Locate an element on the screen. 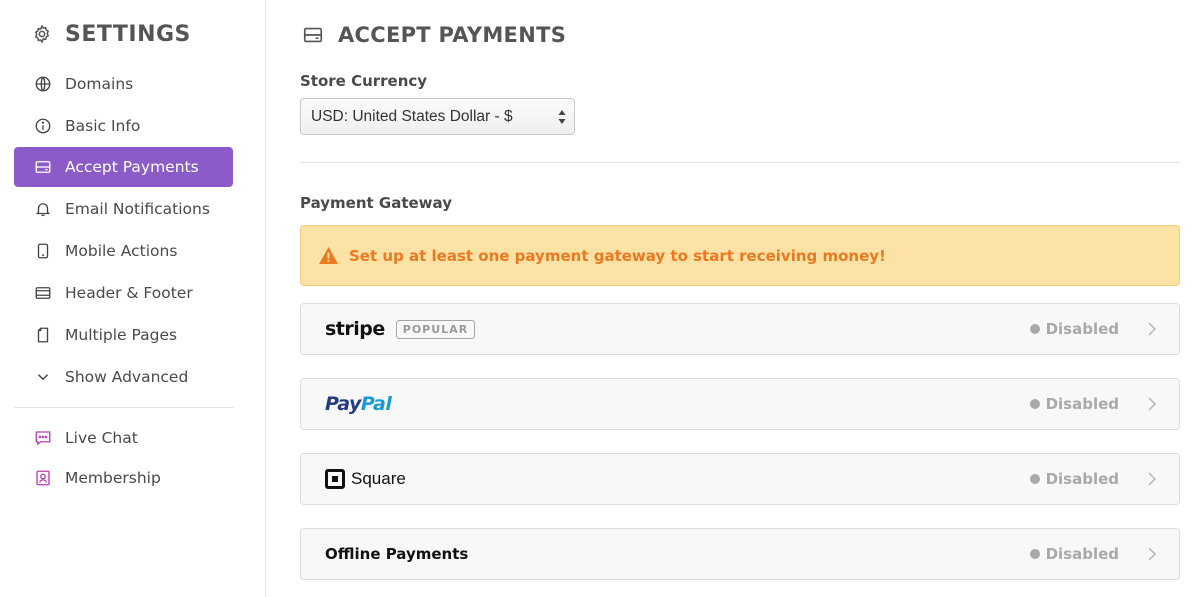 This screenshot has width=1200, height=597. globe-icon is located at coordinates (43, 84).